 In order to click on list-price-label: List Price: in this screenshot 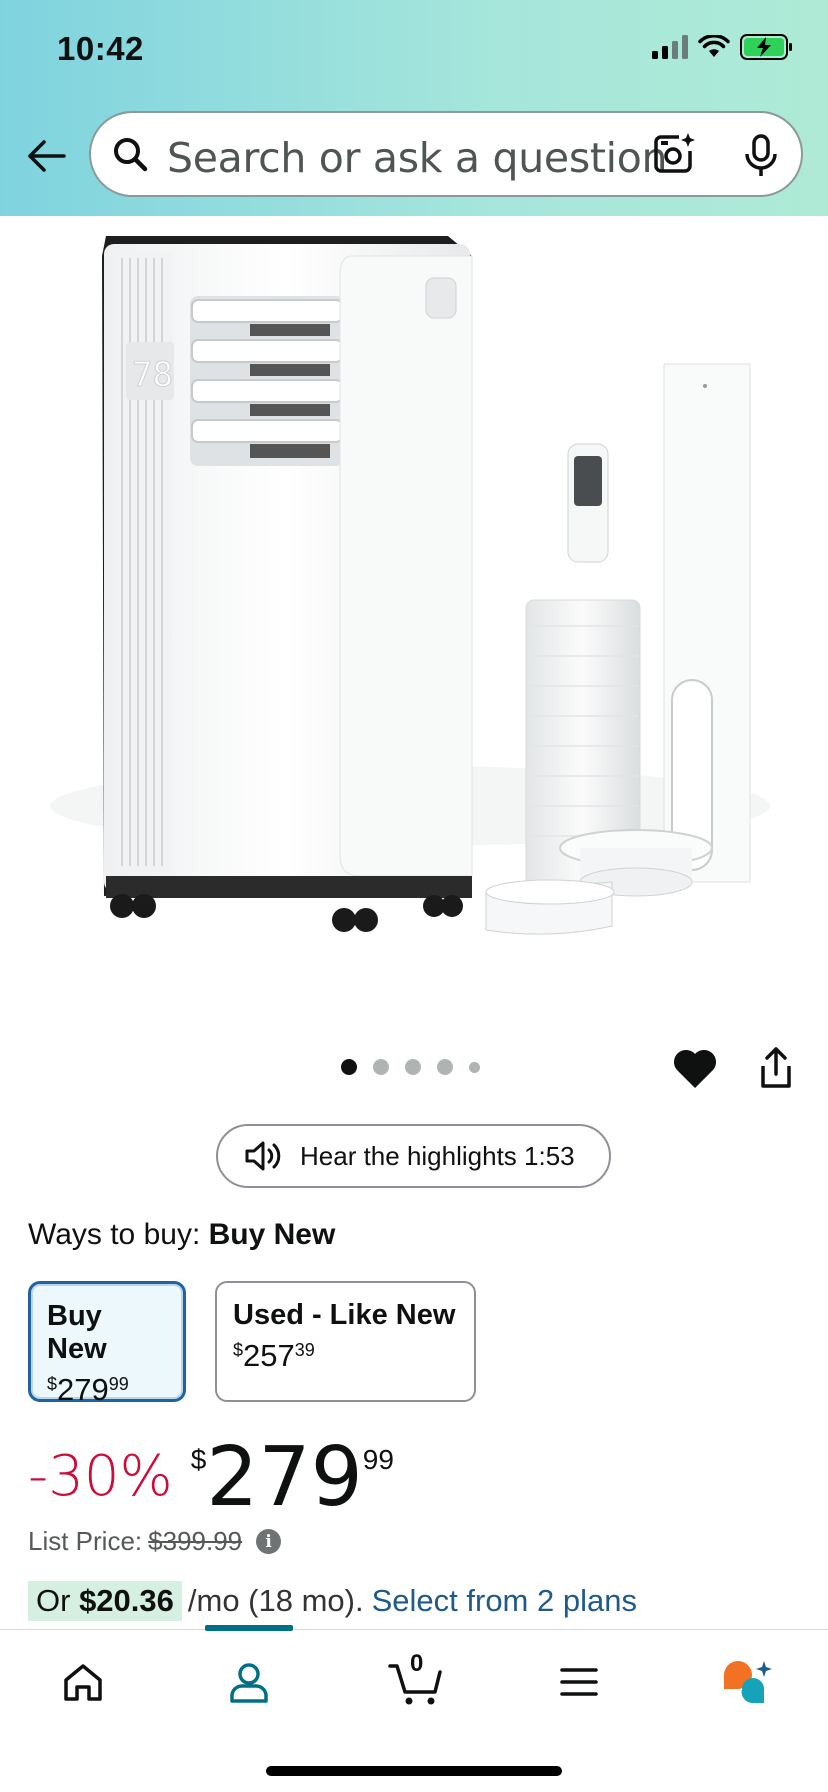, I will do `click(85, 1541)`.